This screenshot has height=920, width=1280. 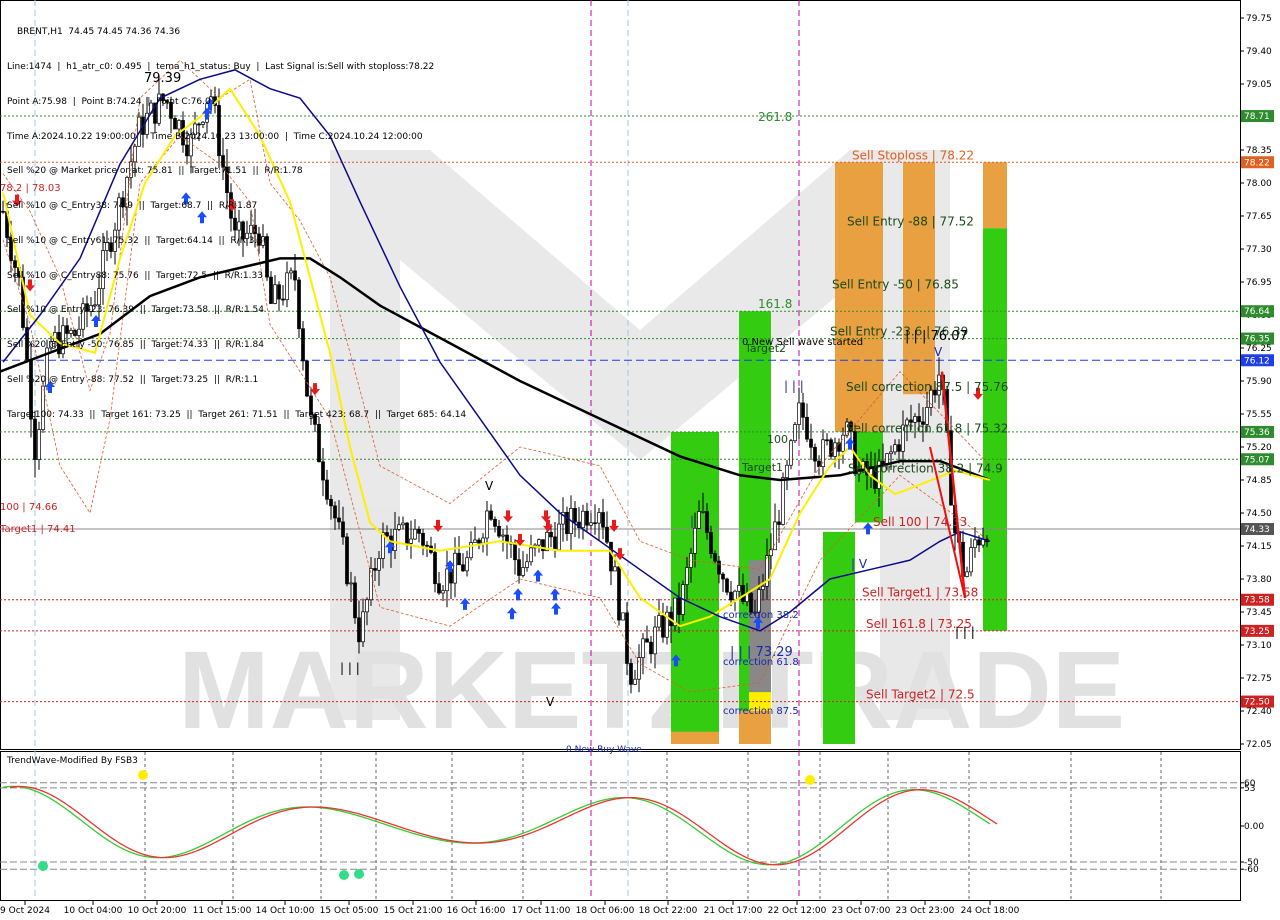 What do you see at coordinates (550, 702) in the screenshot?
I see `v-marker-2: V` at bounding box center [550, 702].